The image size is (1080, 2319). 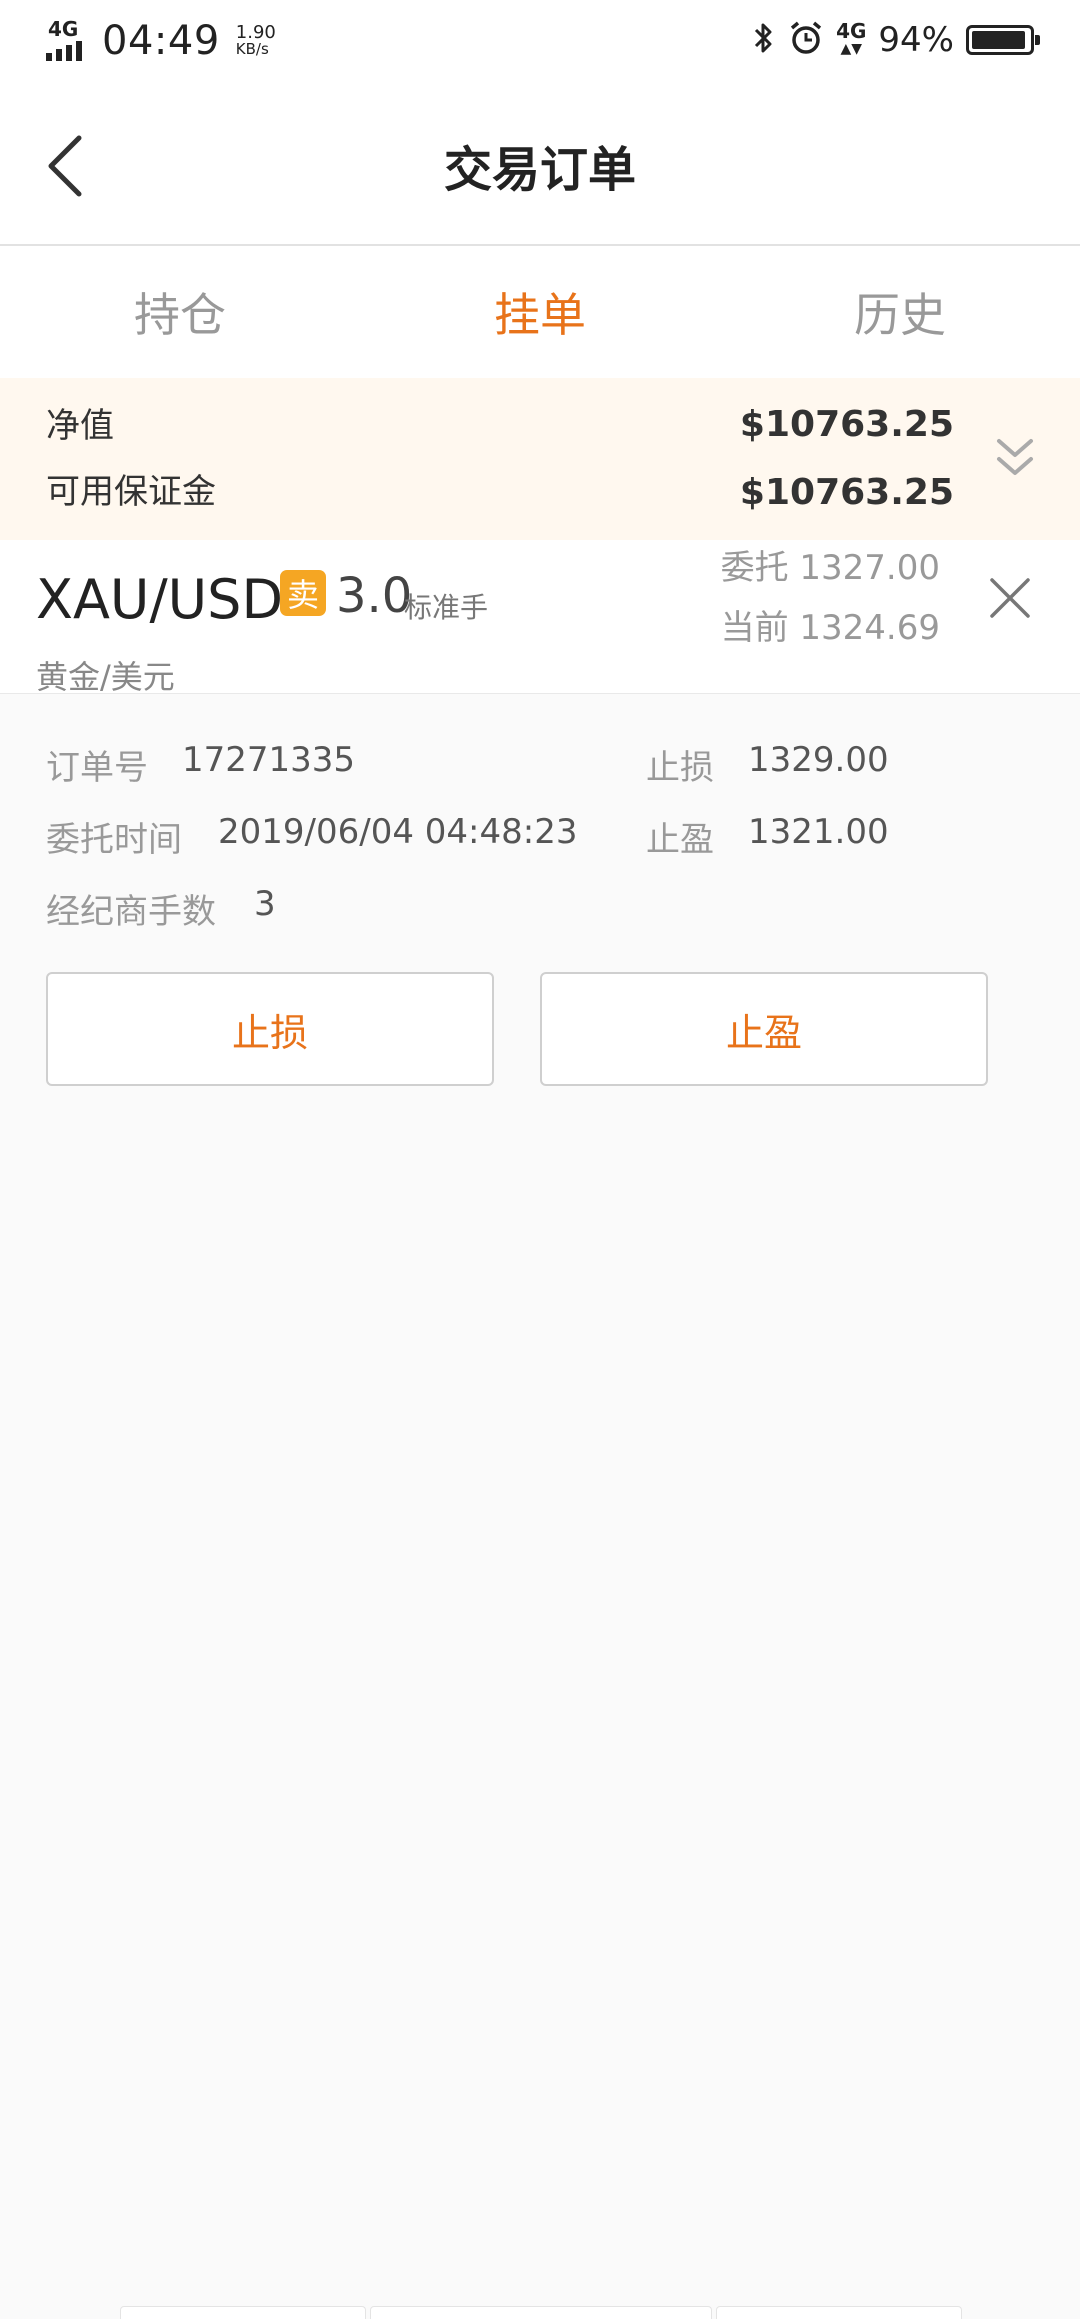 What do you see at coordinates (806, 40) in the screenshot?
I see `alarm-icon` at bounding box center [806, 40].